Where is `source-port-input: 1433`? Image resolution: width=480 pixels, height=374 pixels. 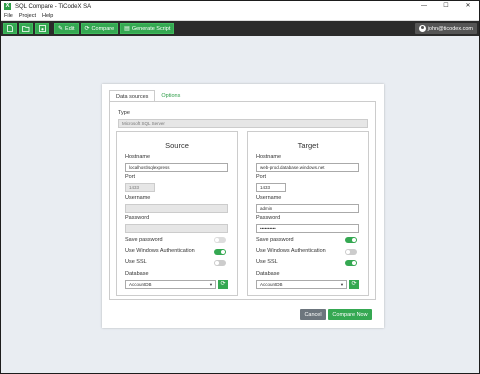 source-port-input: 1433 is located at coordinates (140, 187).